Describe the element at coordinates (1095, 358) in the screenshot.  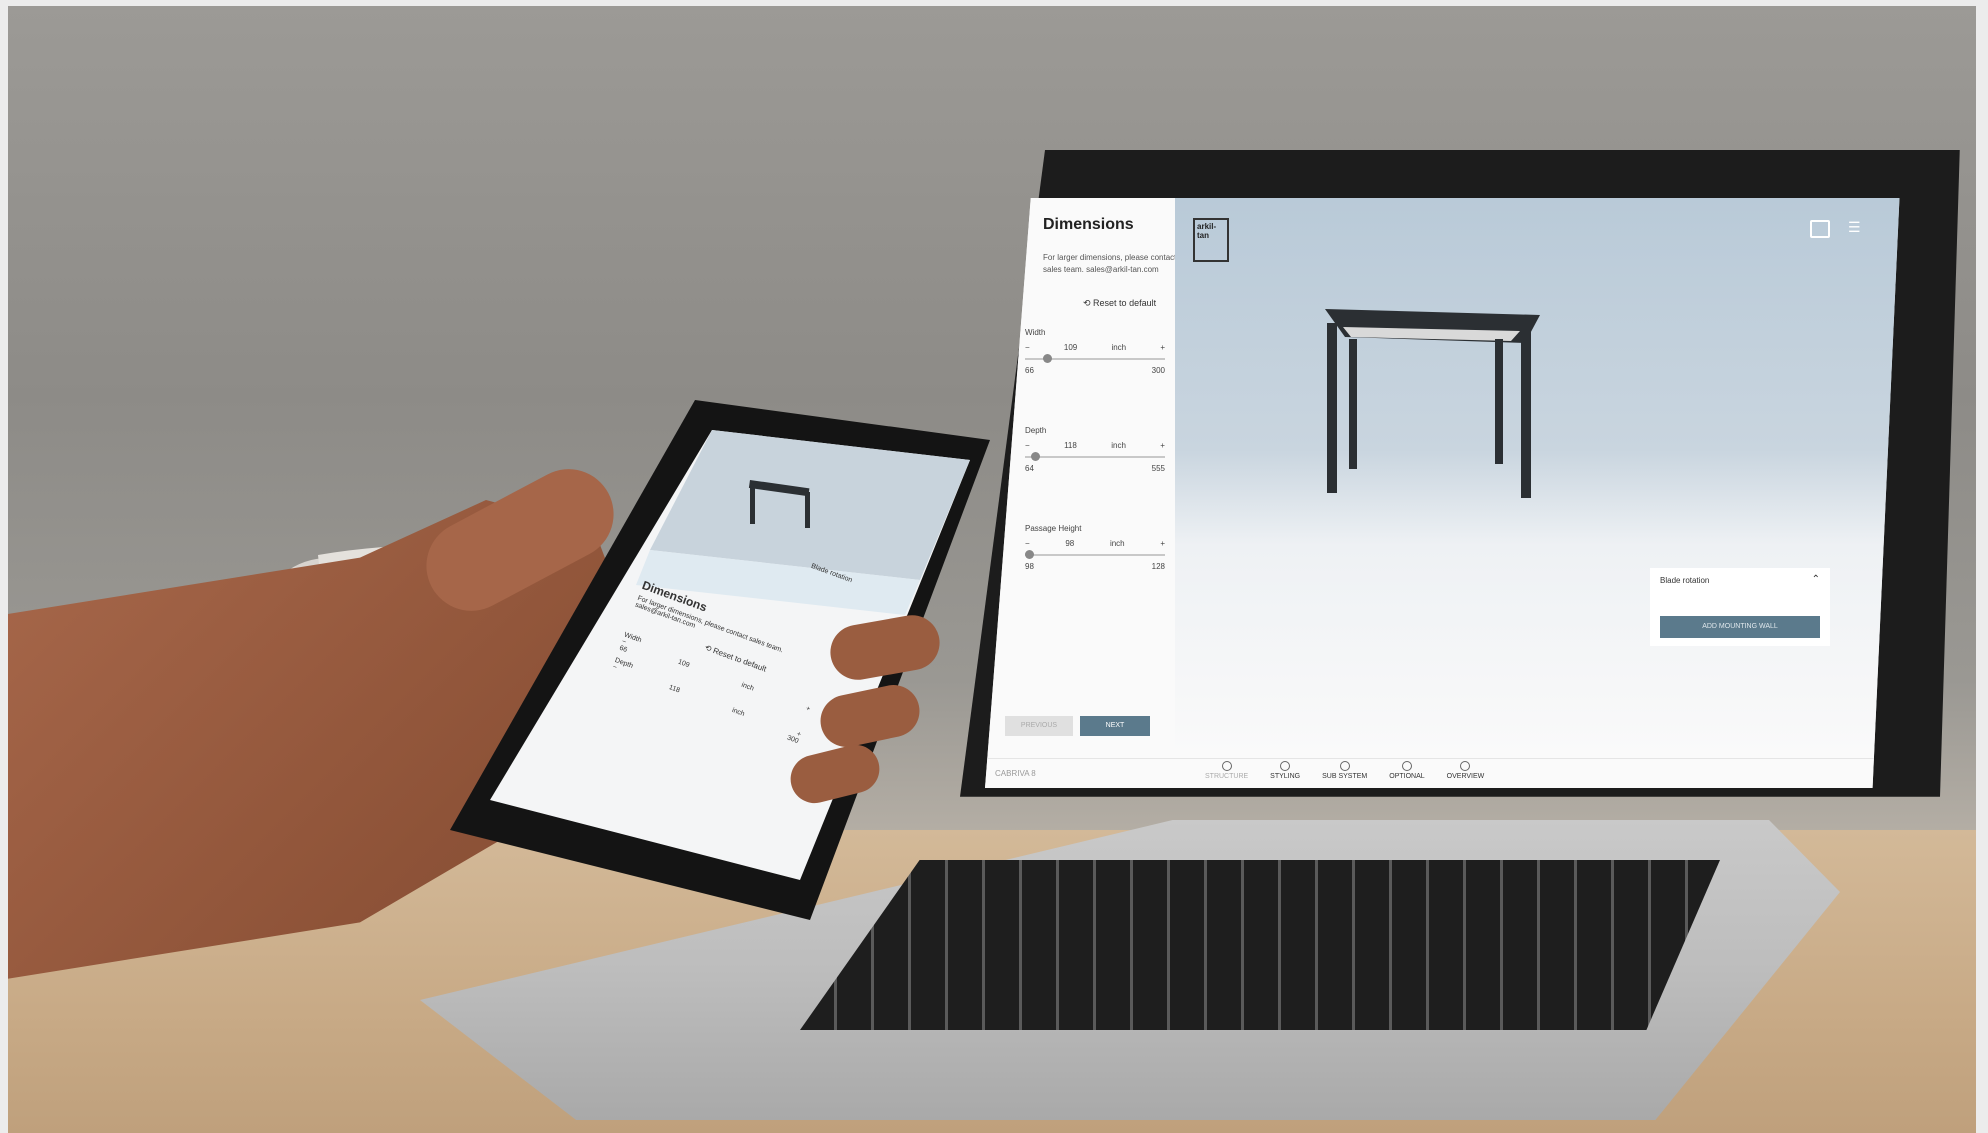
I see `width-slider` at that location.